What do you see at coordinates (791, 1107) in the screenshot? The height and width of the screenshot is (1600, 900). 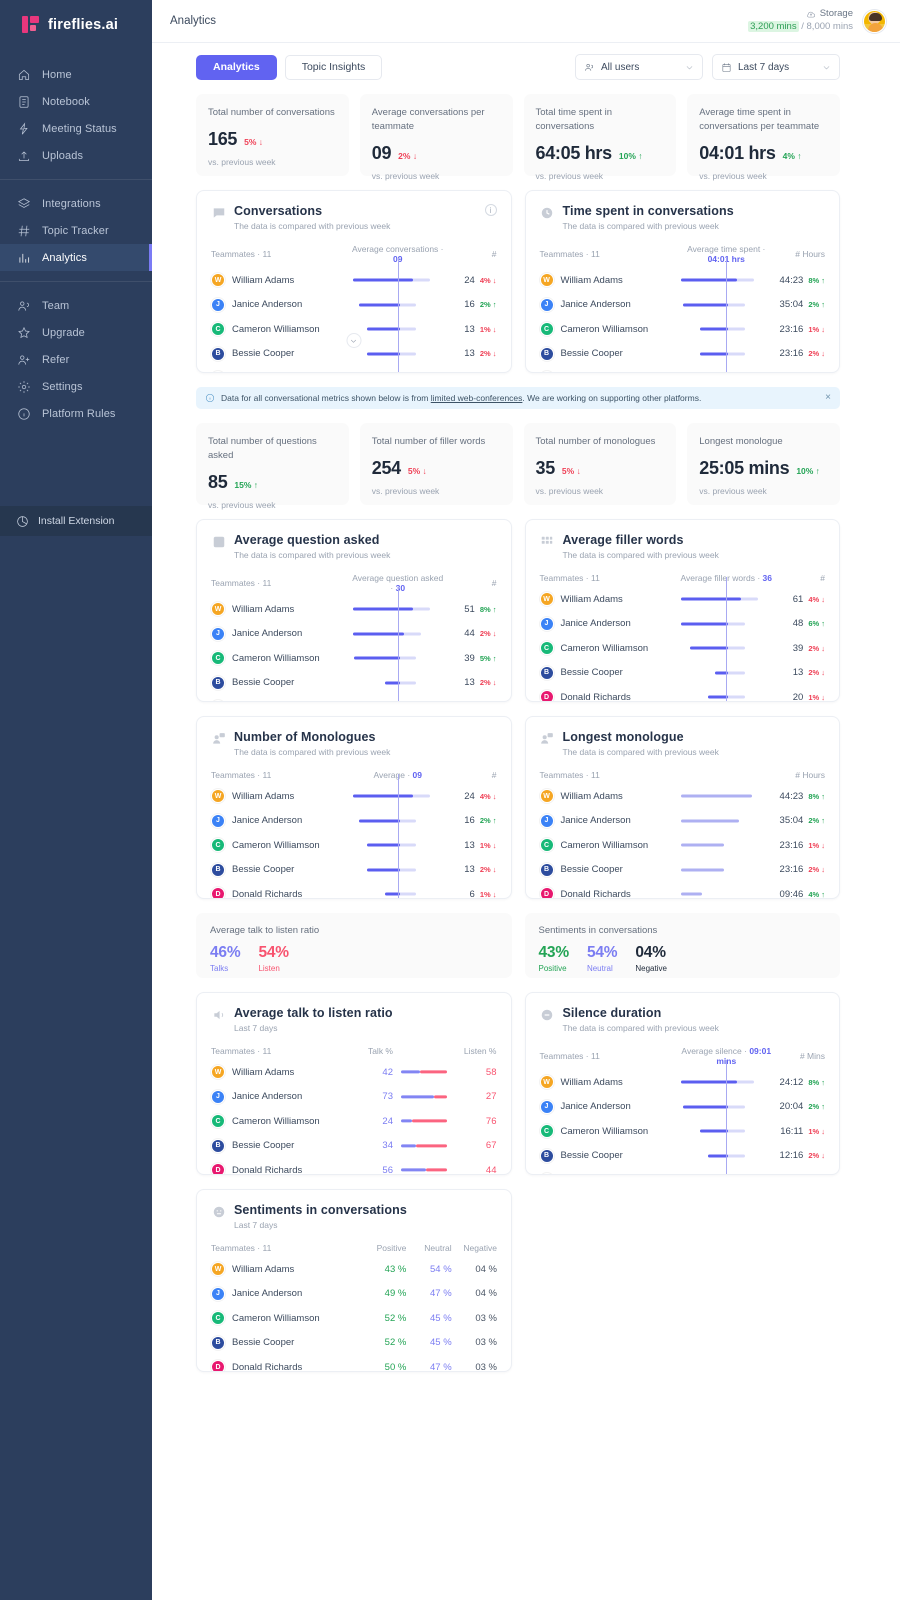 I see `value: 20:04` at bounding box center [791, 1107].